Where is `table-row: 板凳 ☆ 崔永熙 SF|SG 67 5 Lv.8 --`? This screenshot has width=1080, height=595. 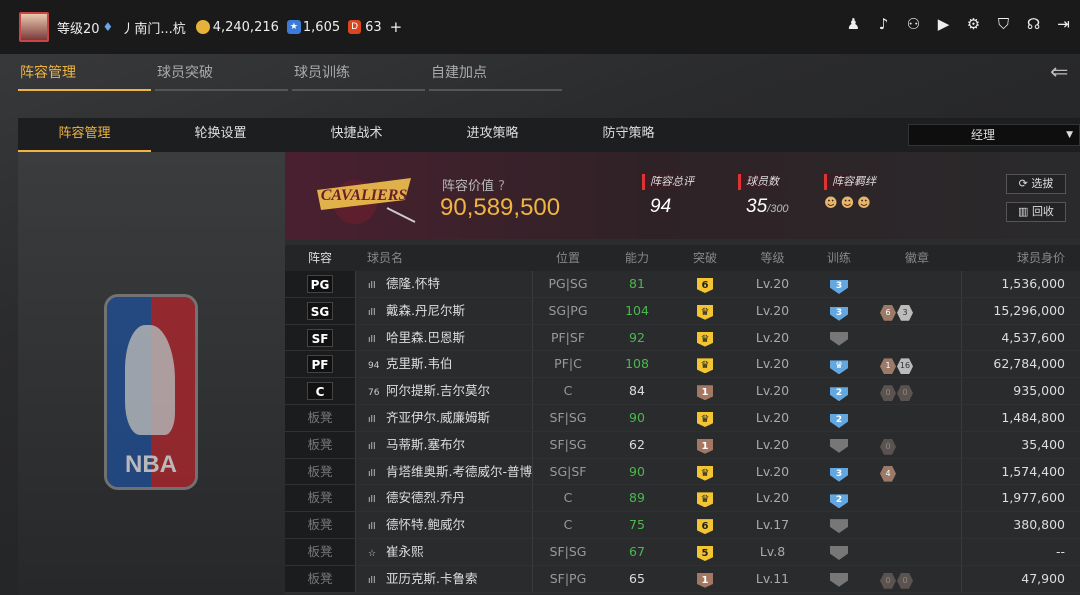
table-row: 板凳 ☆ 崔永熙 SF|SG 67 5 Lv.8 -- is located at coordinates (682, 552).